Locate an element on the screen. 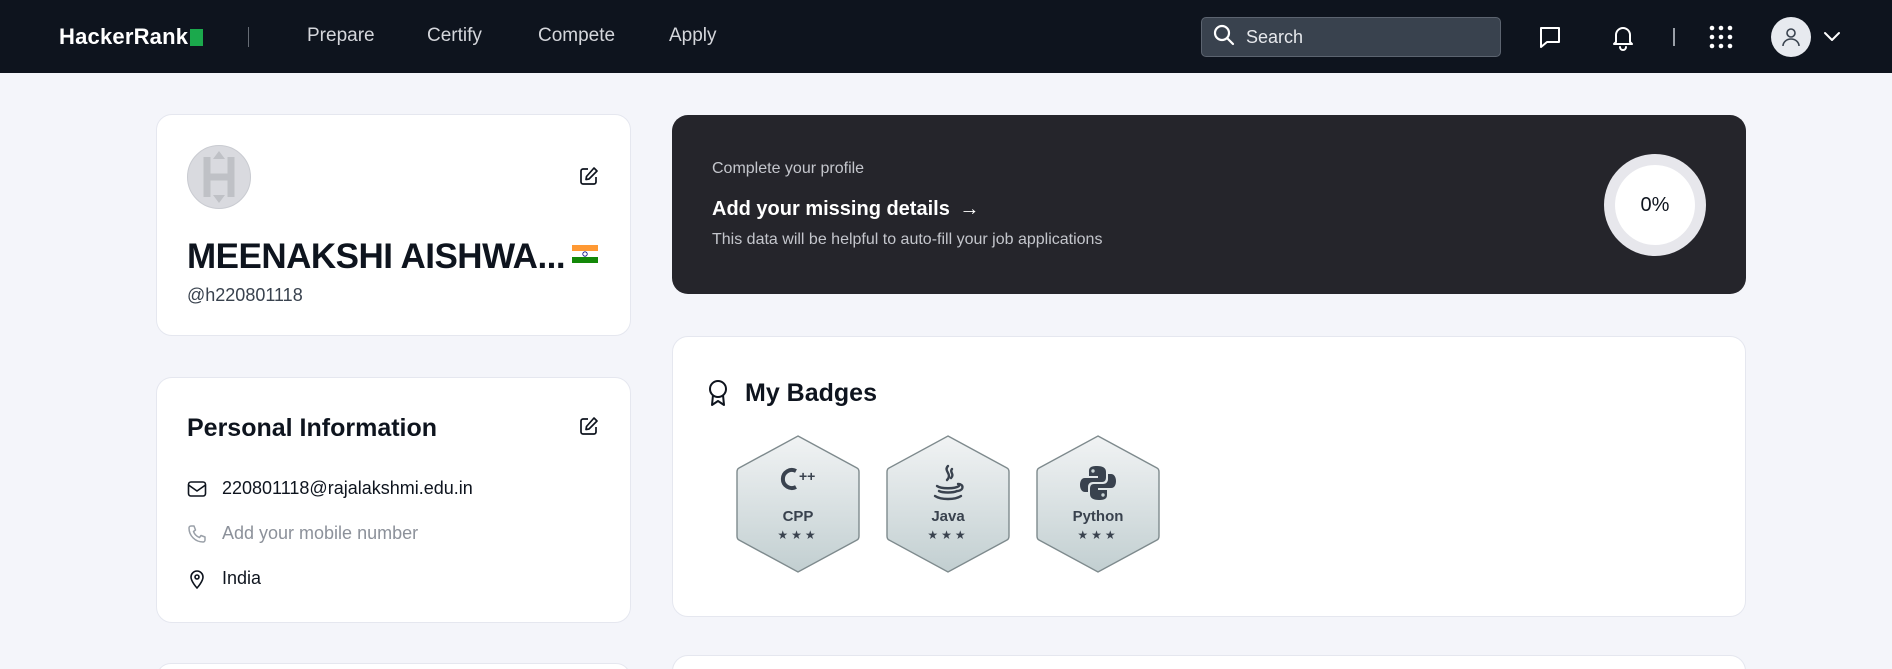 The height and width of the screenshot is (669, 1892). message-icon is located at coordinates (1550, 37).